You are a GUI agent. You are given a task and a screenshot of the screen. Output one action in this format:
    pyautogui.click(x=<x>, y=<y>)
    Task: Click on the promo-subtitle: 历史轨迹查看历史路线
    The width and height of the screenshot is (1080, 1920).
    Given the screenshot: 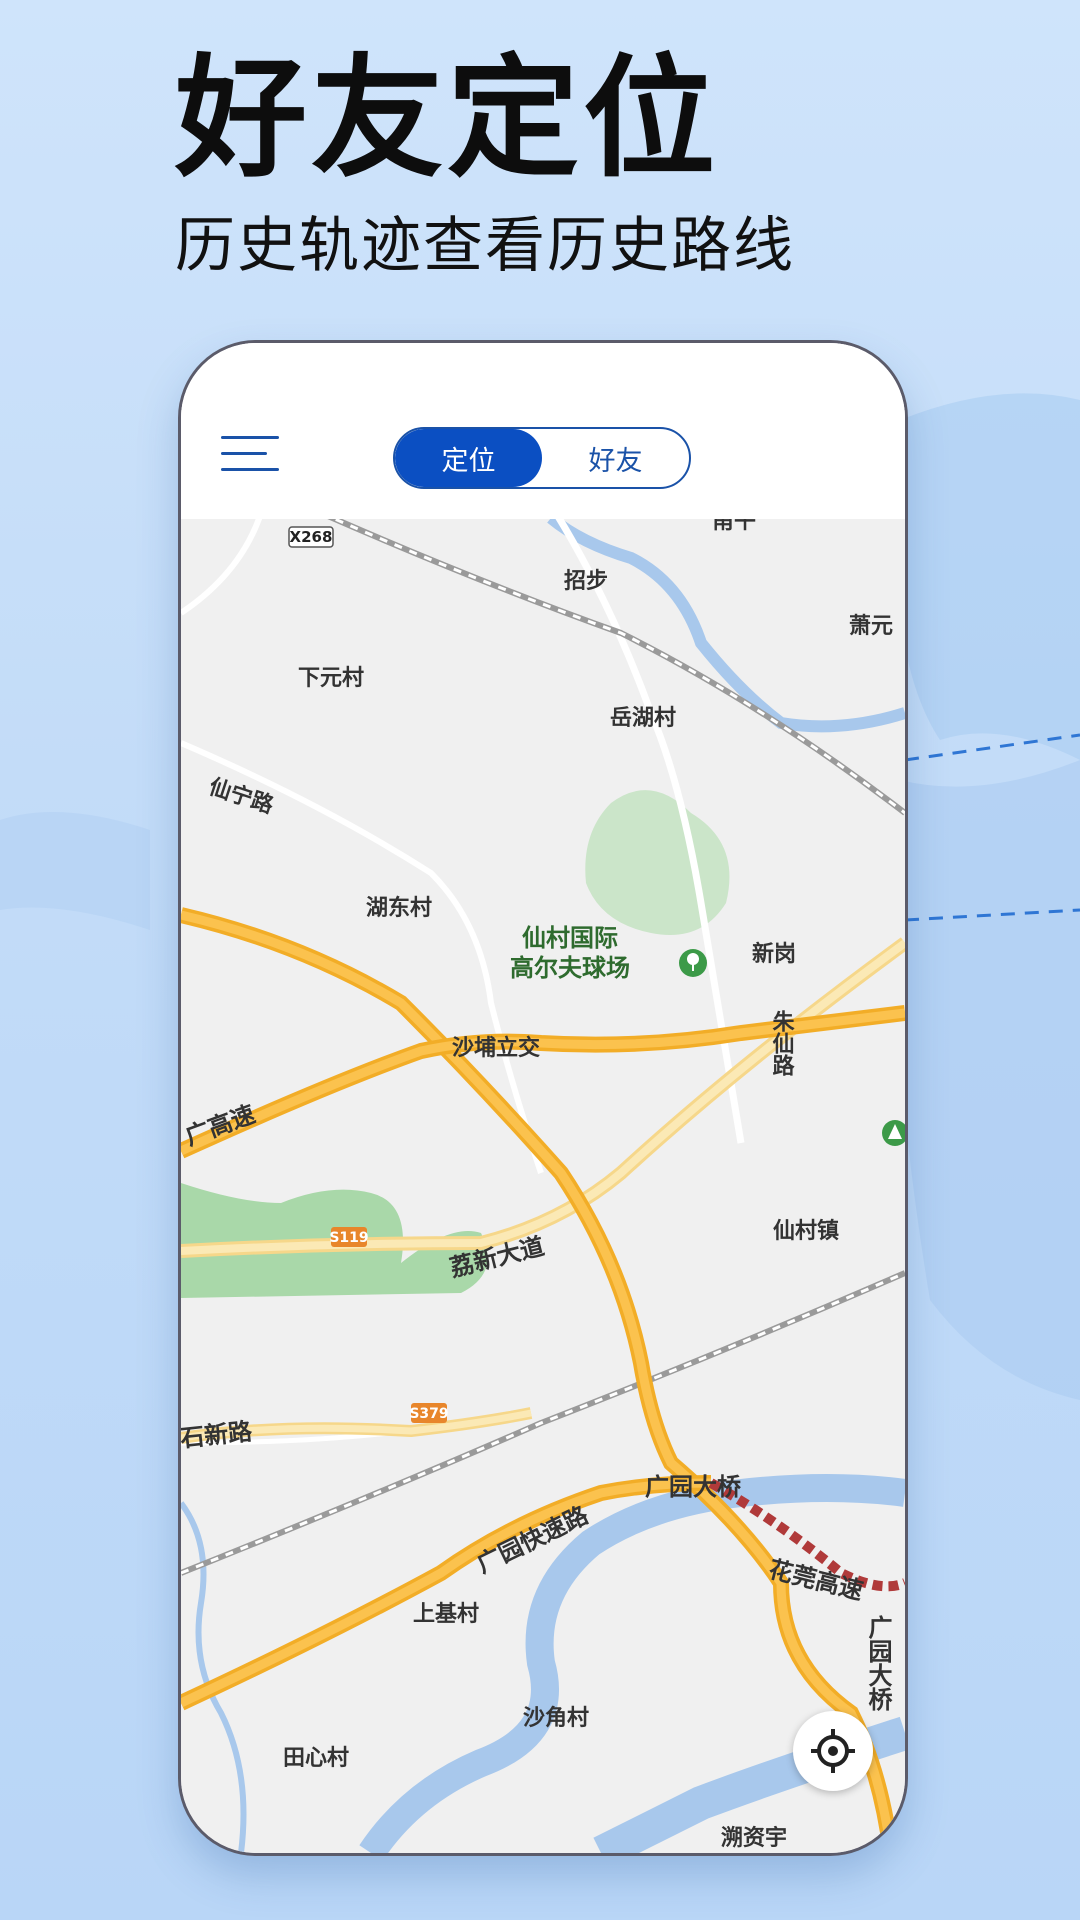 What is the action you would take?
    pyautogui.click(x=485, y=246)
    